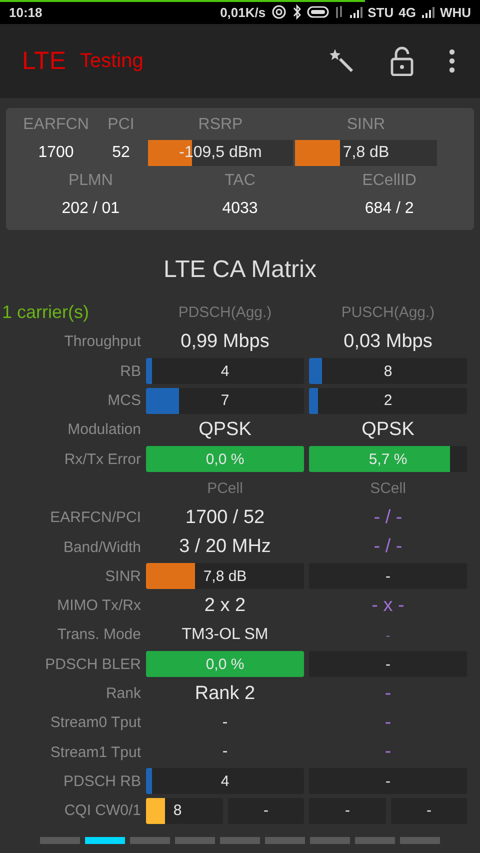  I want to click on clock: 10:18, so click(25, 12).